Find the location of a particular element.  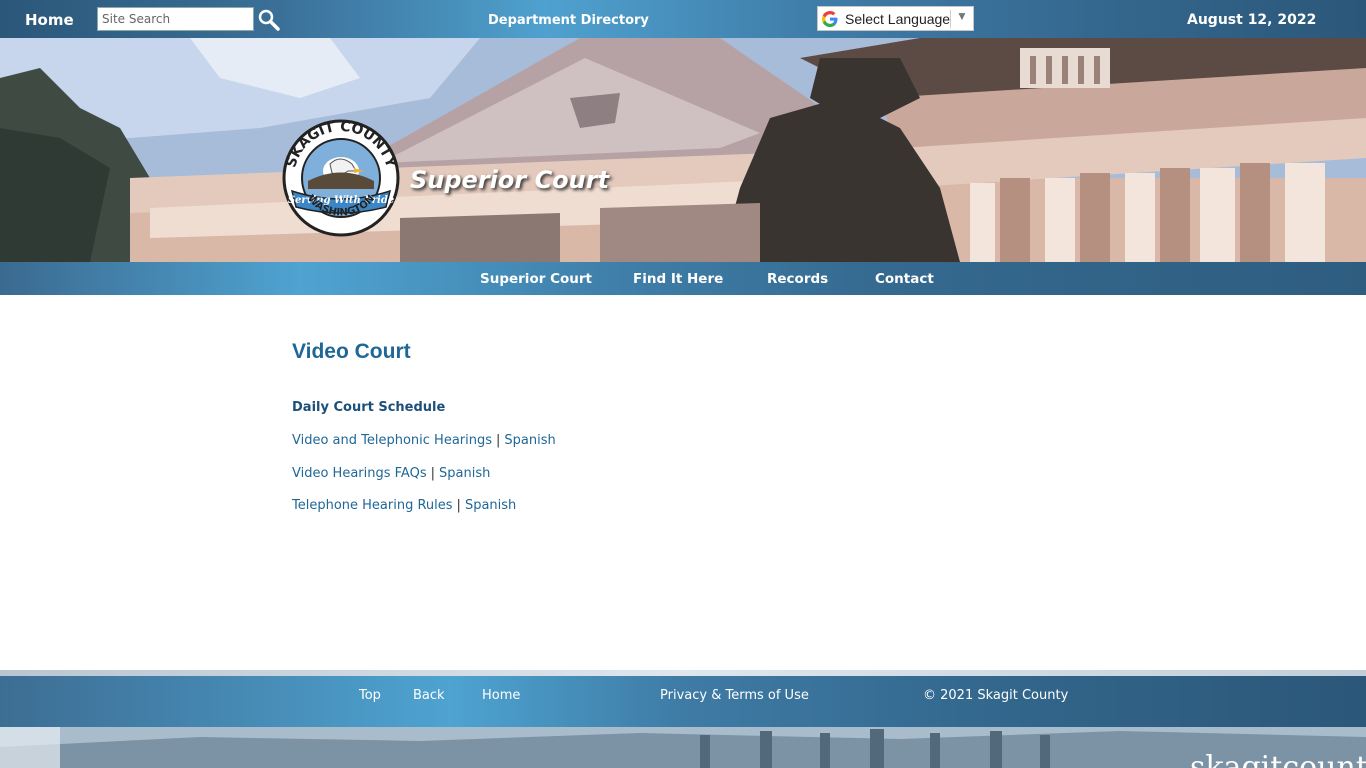

list-item: Video and Telephonic Hearings | Spanish is located at coordinates (424, 440).